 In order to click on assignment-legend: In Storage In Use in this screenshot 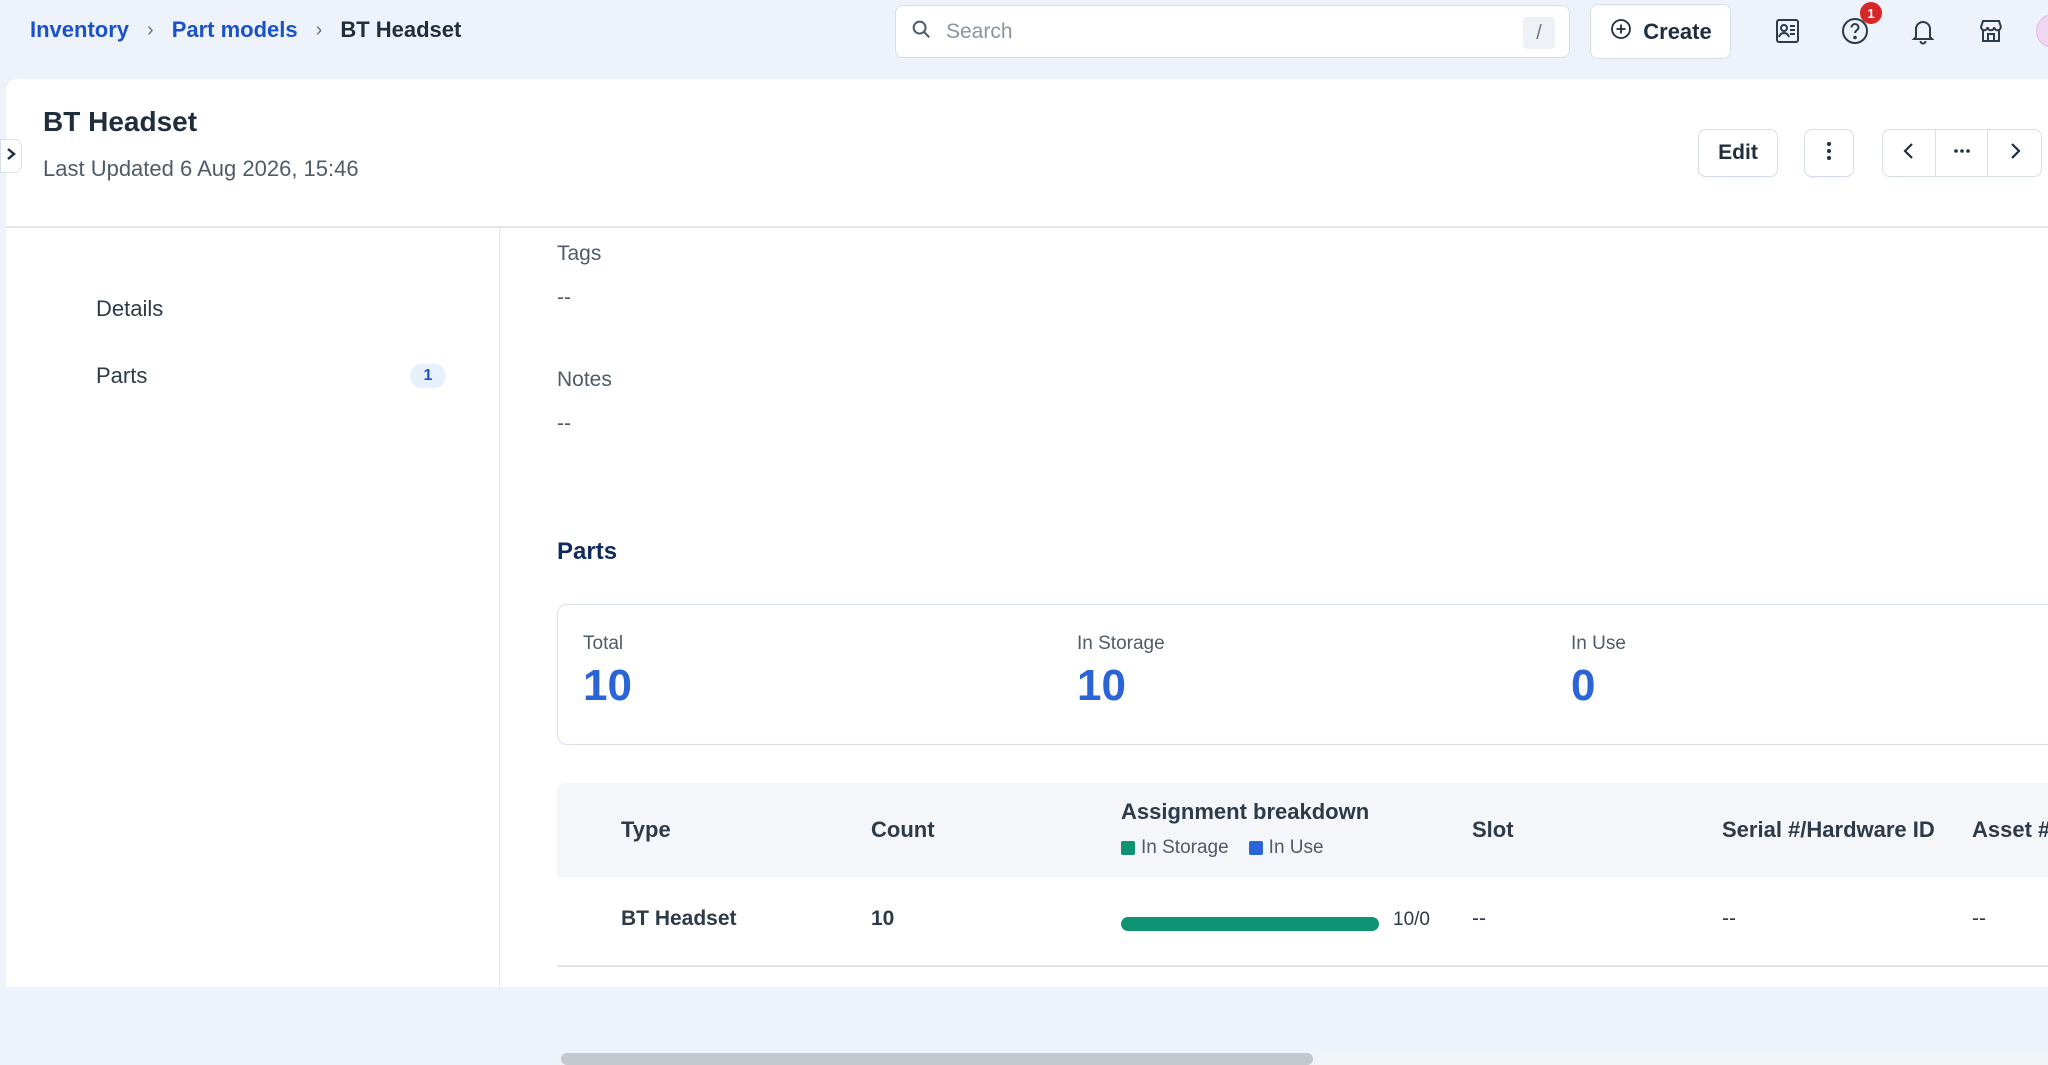, I will do `click(1222, 848)`.